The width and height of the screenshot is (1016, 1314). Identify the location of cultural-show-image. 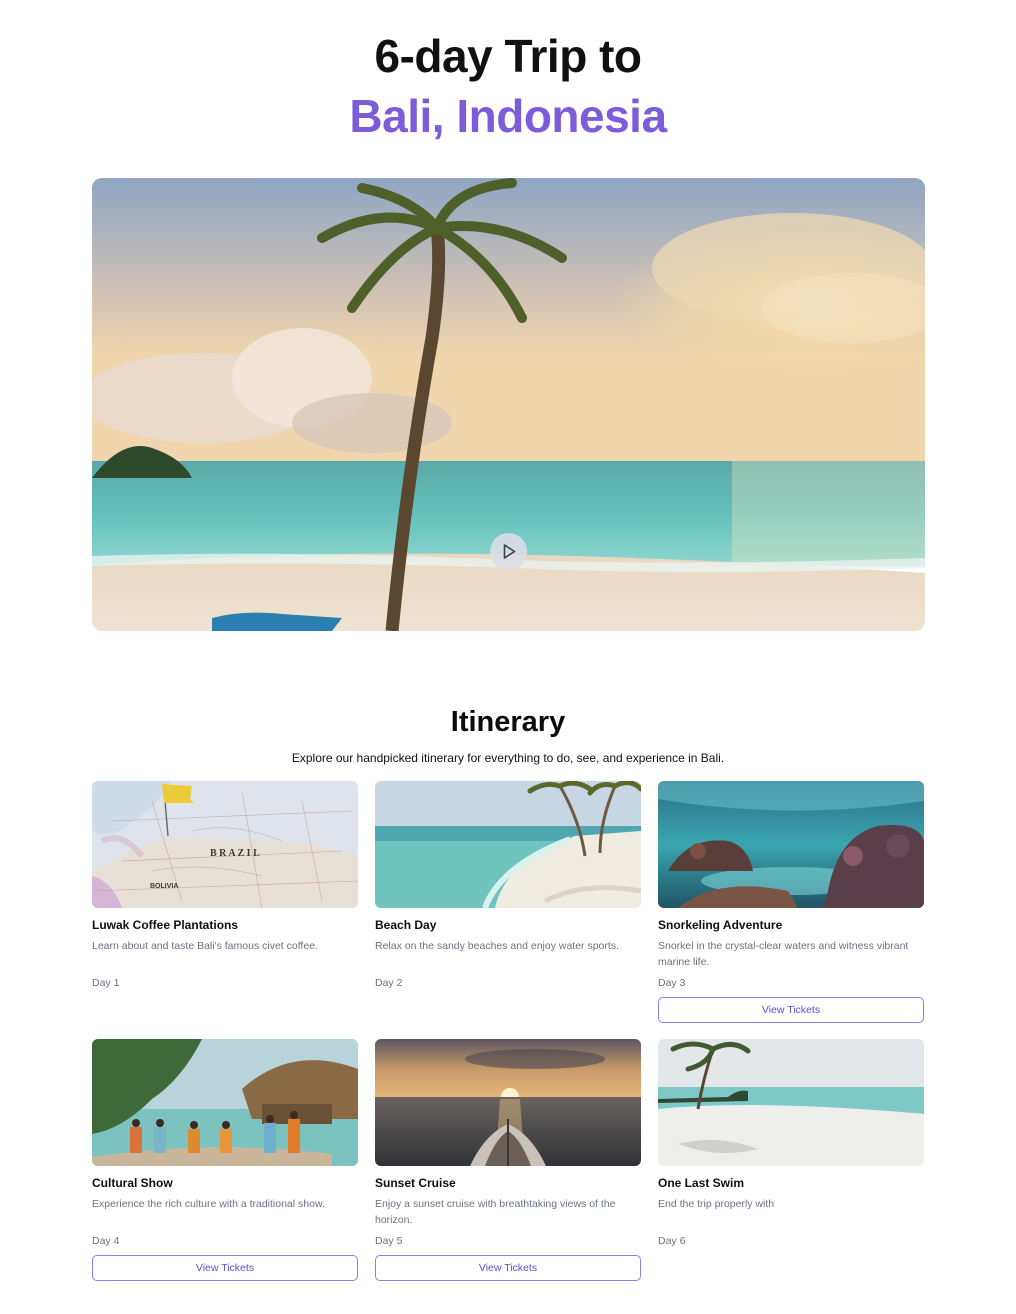
(225, 1102).